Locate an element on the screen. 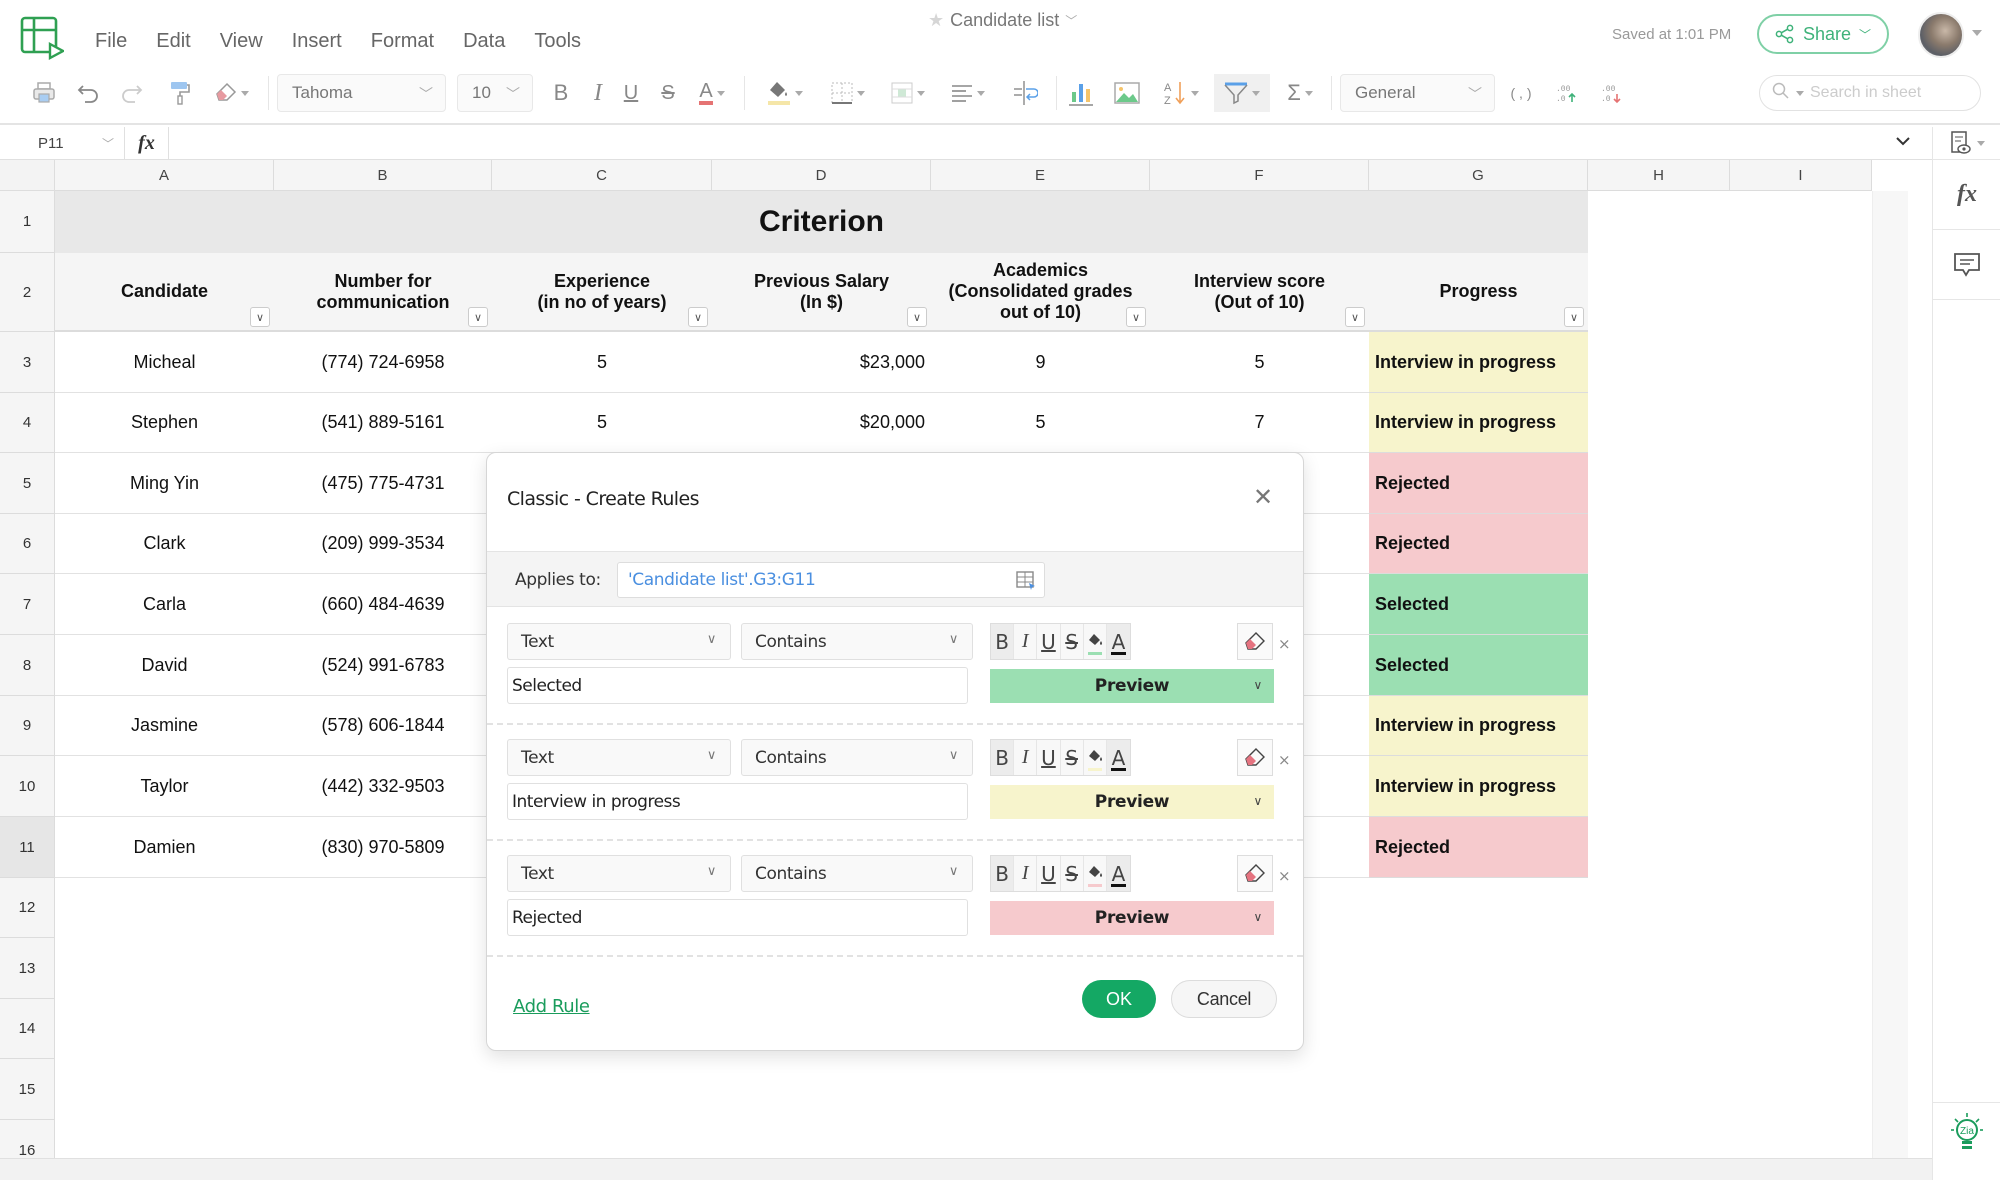 The width and height of the screenshot is (2000, 1180). row-header-5: 5 is located at coordinates (27, 483).